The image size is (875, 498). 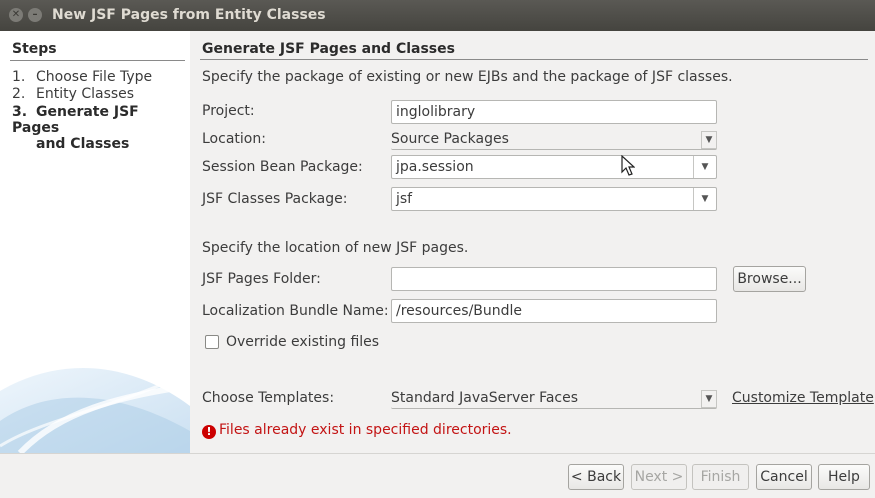 I want to click on cancel-button: Cancel, so click(x=784, y=477).